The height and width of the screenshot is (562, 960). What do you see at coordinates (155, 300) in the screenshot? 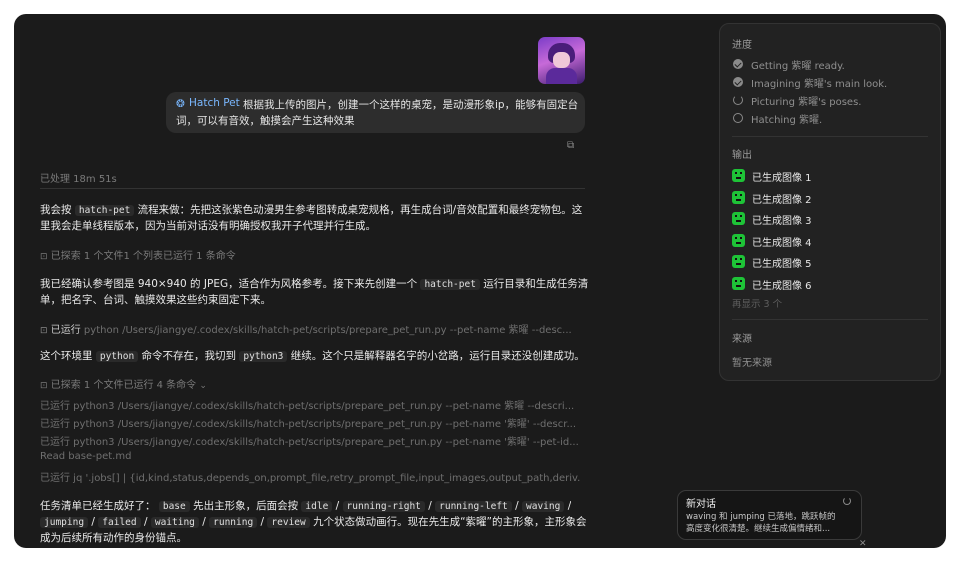
I see `assistant-paragraph-2-line-2: 单，把名字、台词、触摸效果这些约束固定下来。` at bounding box center [155, 300].